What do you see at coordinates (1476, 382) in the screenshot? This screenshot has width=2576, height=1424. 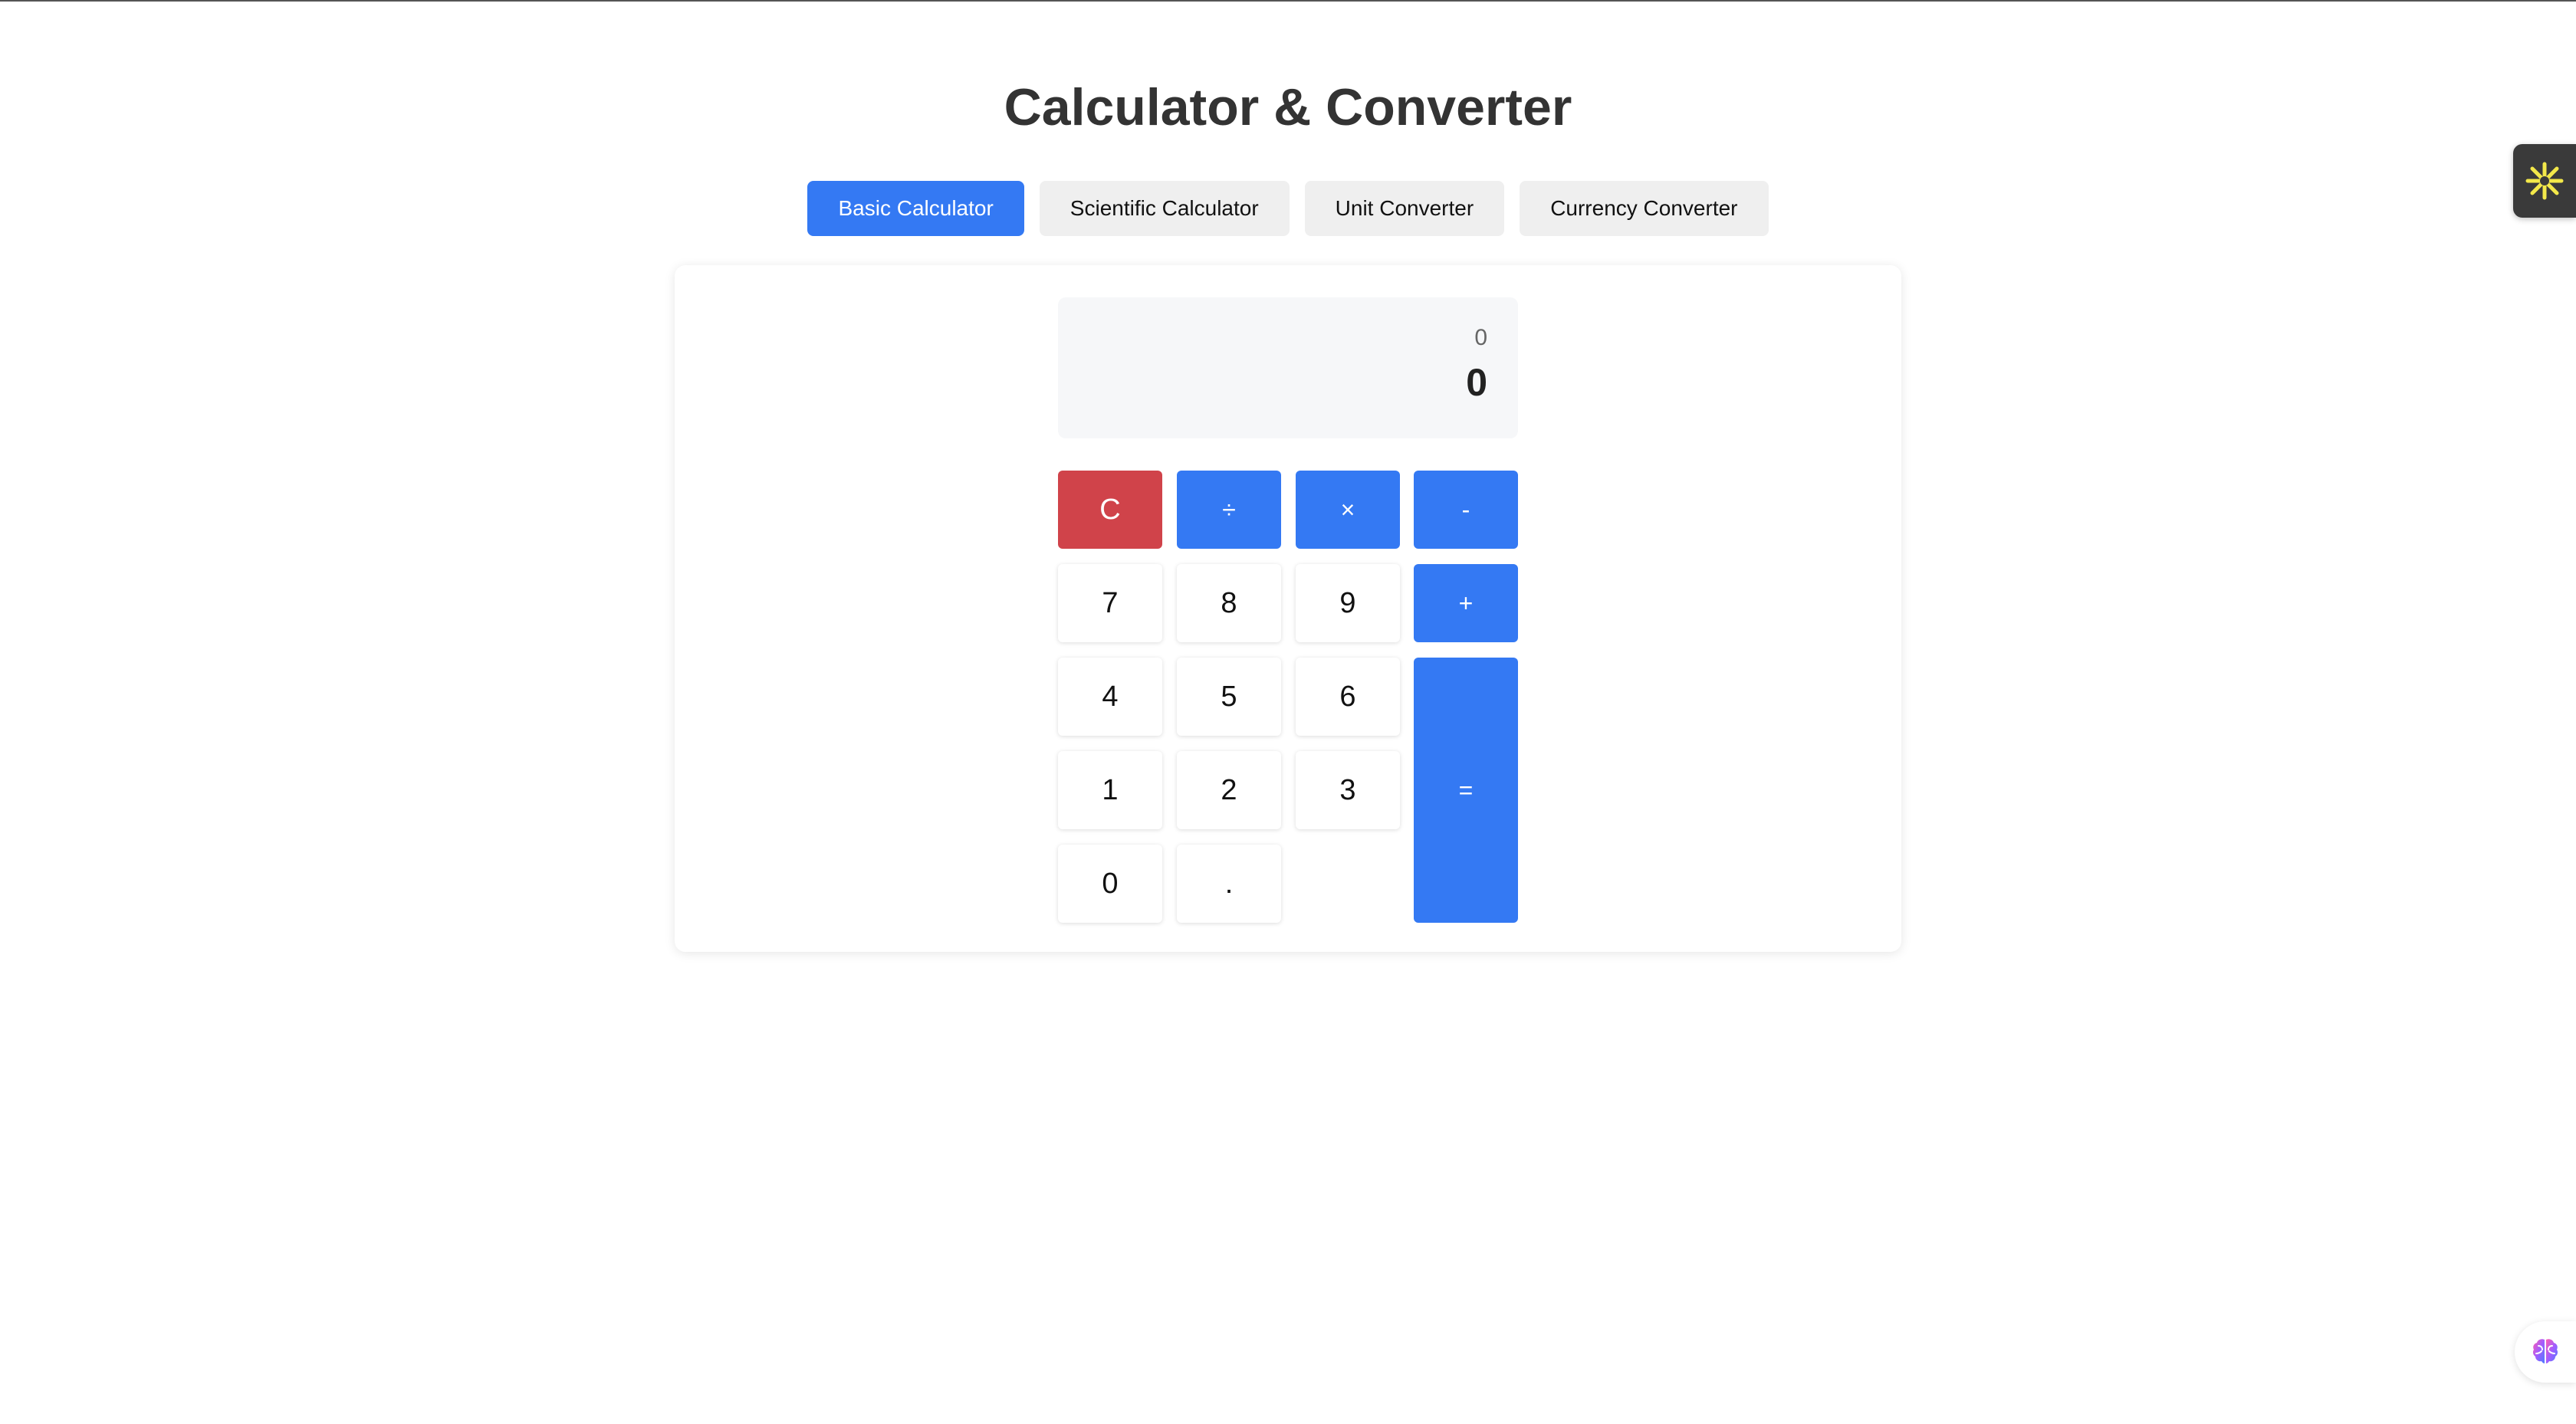 I see `result-display: 0` at bounding box center [1476, 382].